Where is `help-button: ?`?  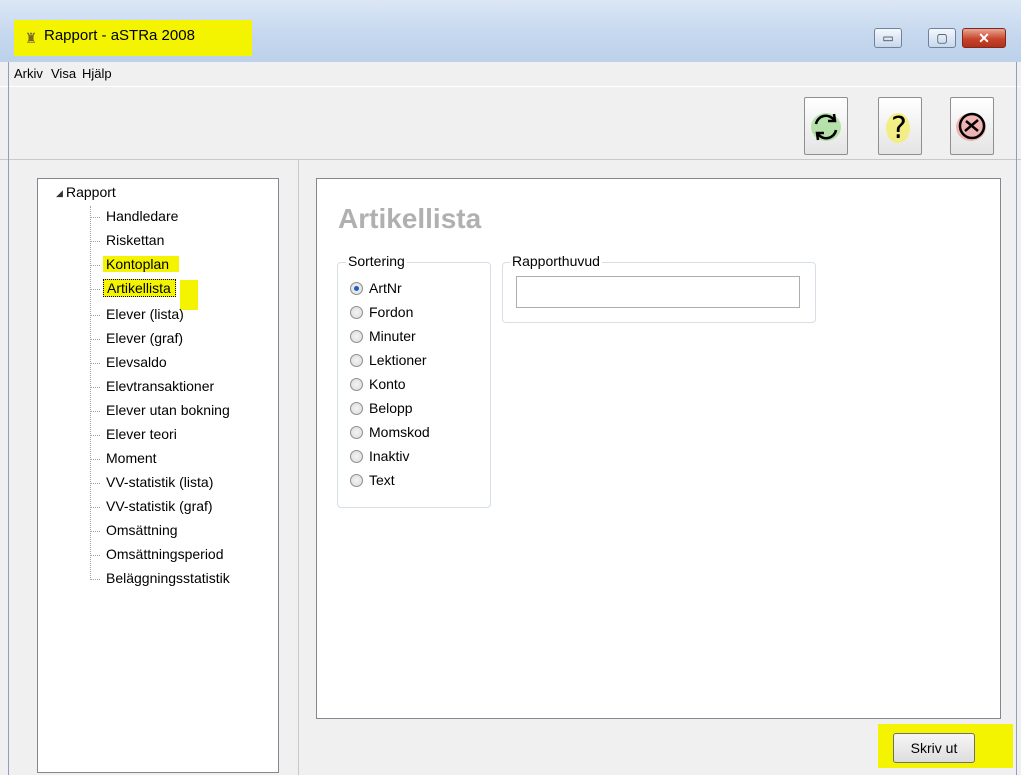
help-button: ? is located at coordinates (900, 126).